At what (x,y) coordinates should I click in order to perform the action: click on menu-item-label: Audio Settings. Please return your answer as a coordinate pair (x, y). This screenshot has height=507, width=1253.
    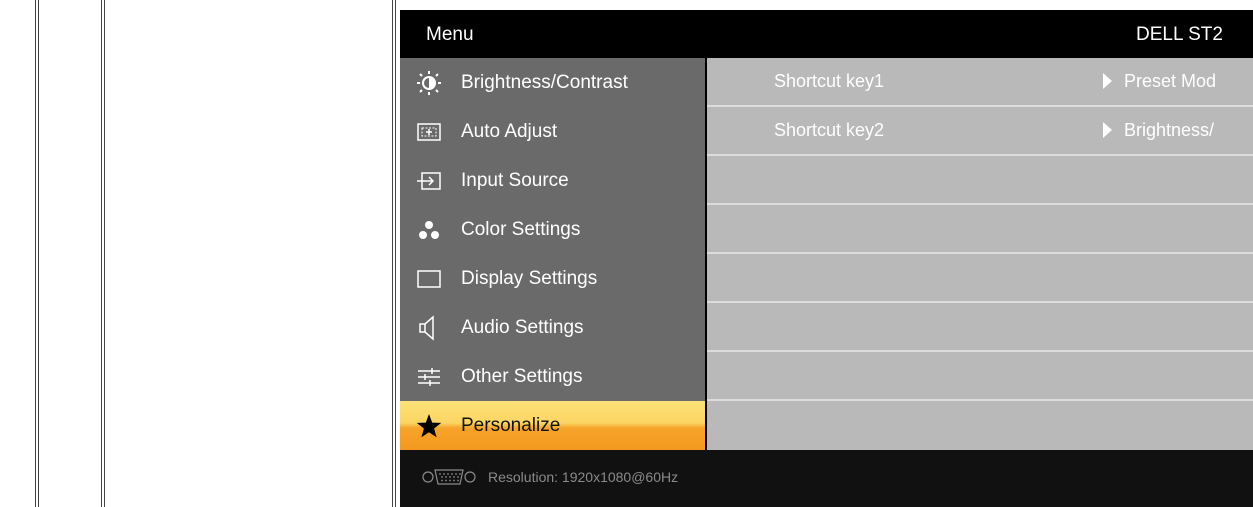
    Looking at the image, I should click on (522, 327).